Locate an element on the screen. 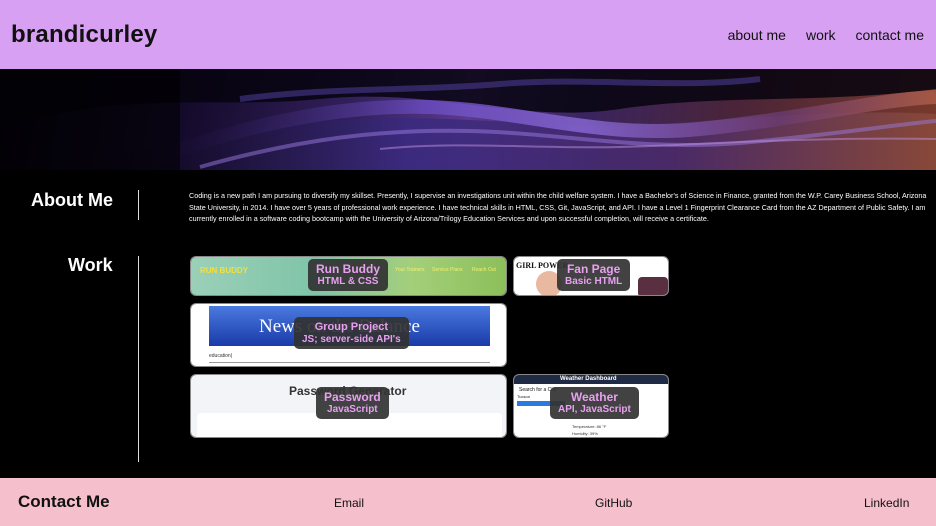 The height and width of the screenshot is (526, 936). nav-link-contact-me: contact me is located at coordinates (890, 35).